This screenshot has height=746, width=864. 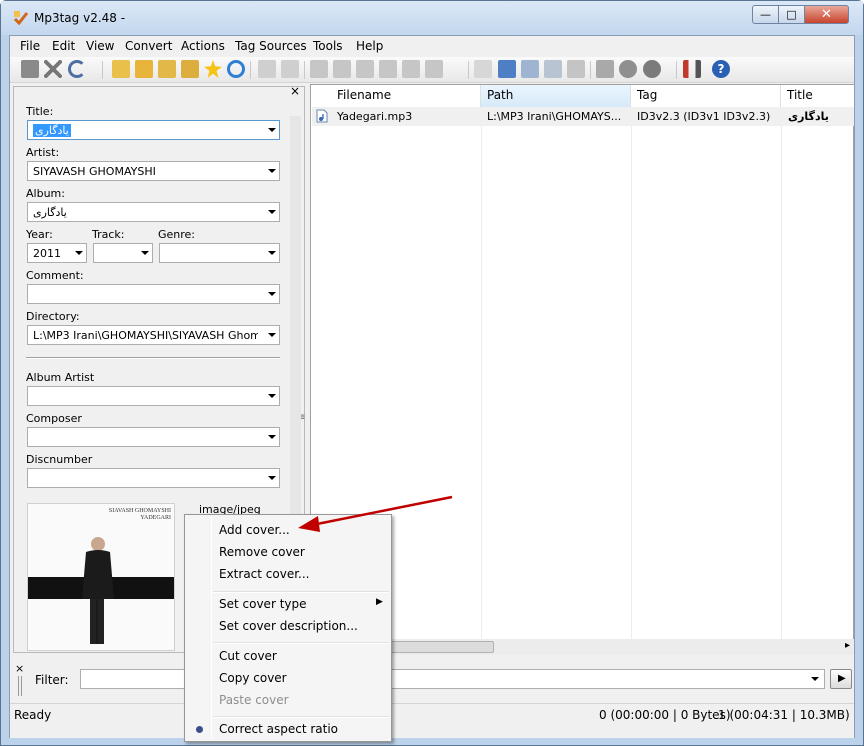 What do you see at coordinates (406, 96) in the screenshot?
I see `column-filename: Filename` at bounding box center [406, 96].